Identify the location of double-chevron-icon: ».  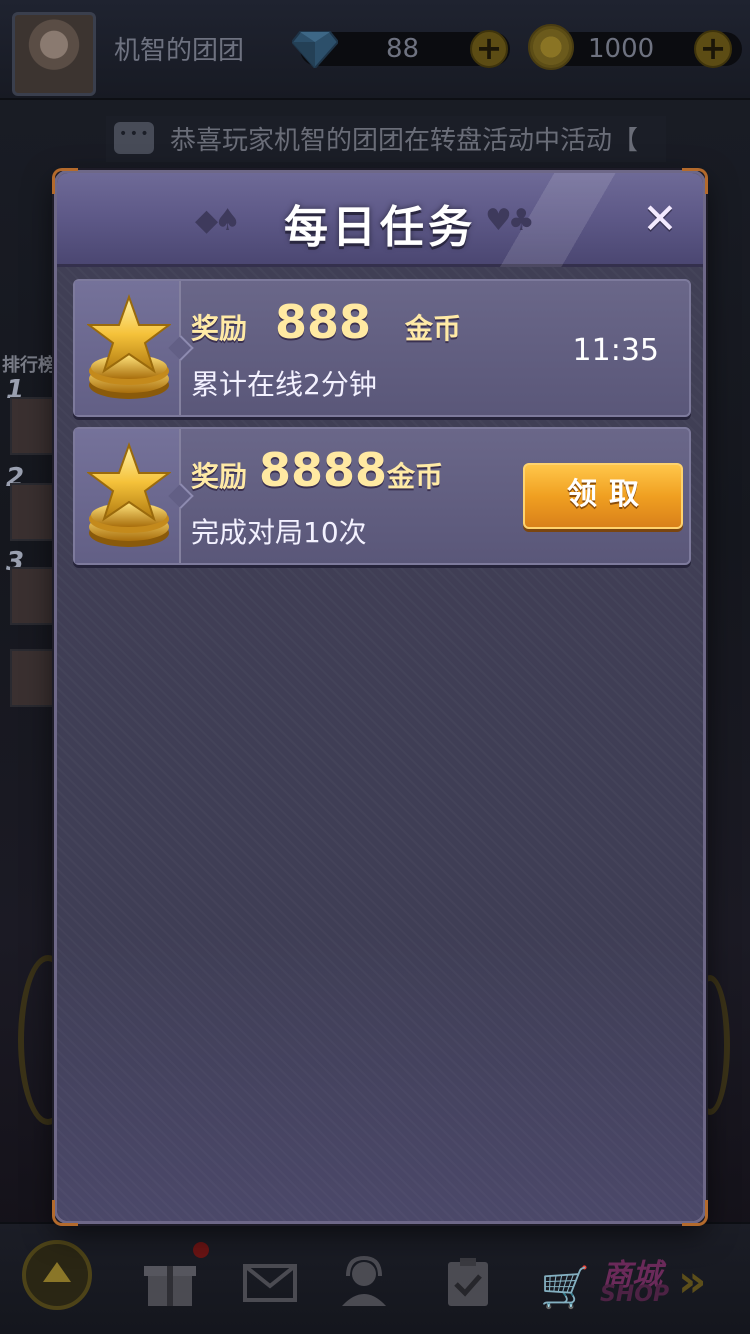
(692, 1281).